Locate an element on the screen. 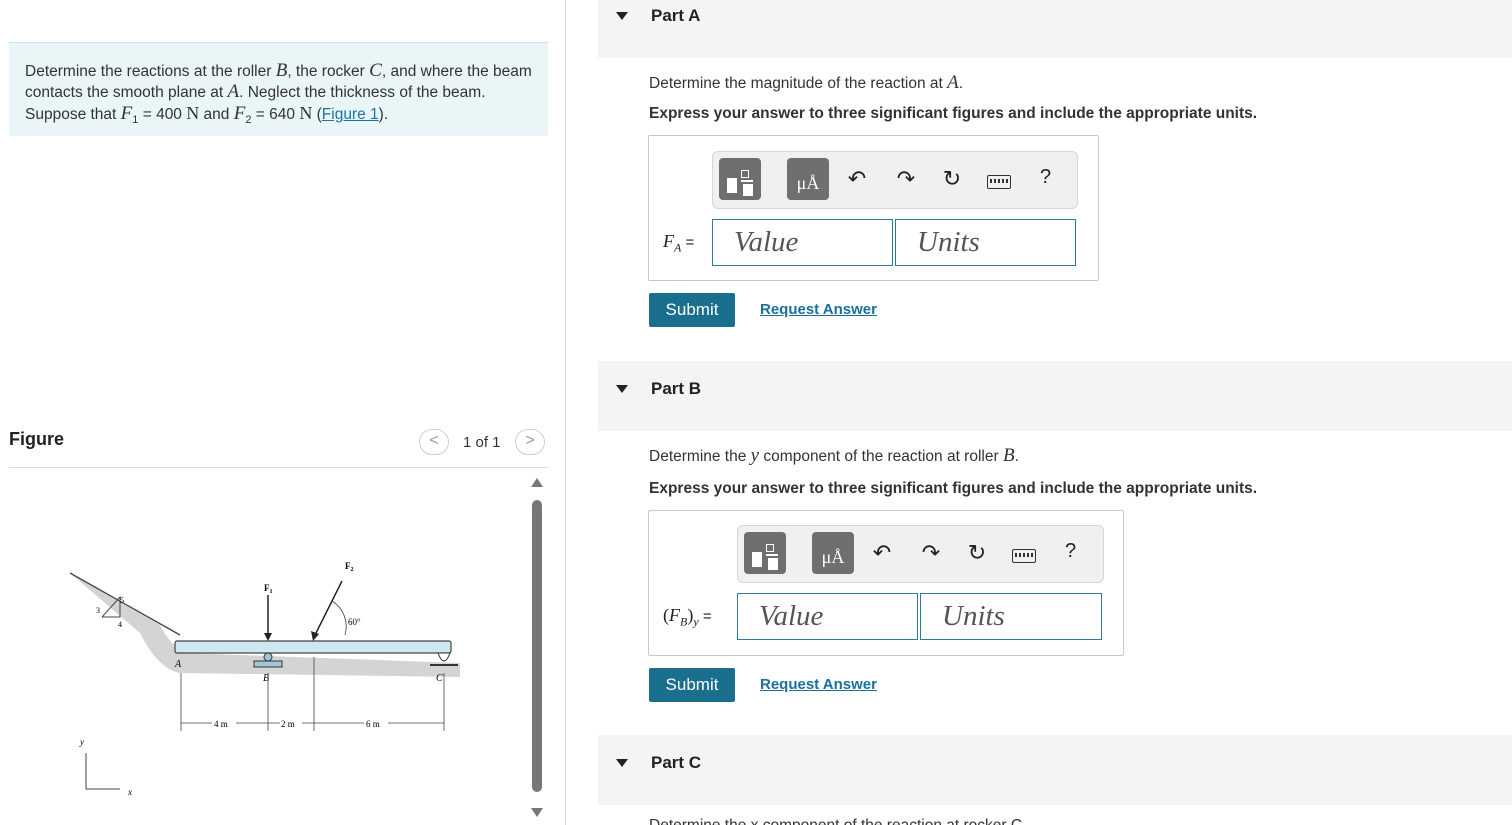  slope-label-4: 4 is located at coordinates (120, 624).